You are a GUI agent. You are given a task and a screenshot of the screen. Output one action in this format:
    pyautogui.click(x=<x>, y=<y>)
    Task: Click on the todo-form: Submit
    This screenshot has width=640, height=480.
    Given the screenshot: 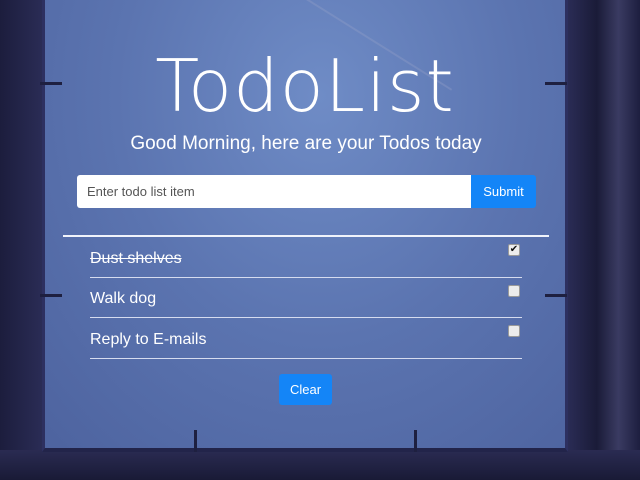 What is the action you would take?
    pyautogui.click(x=306, y=191)
    